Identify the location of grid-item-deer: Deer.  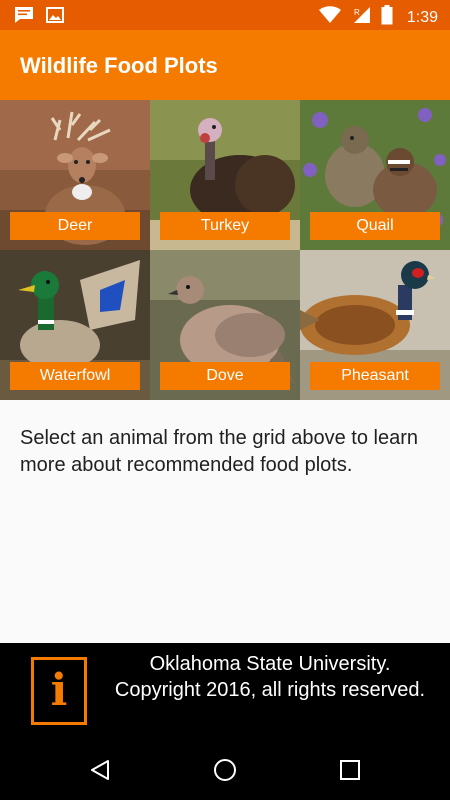
(75, 175).